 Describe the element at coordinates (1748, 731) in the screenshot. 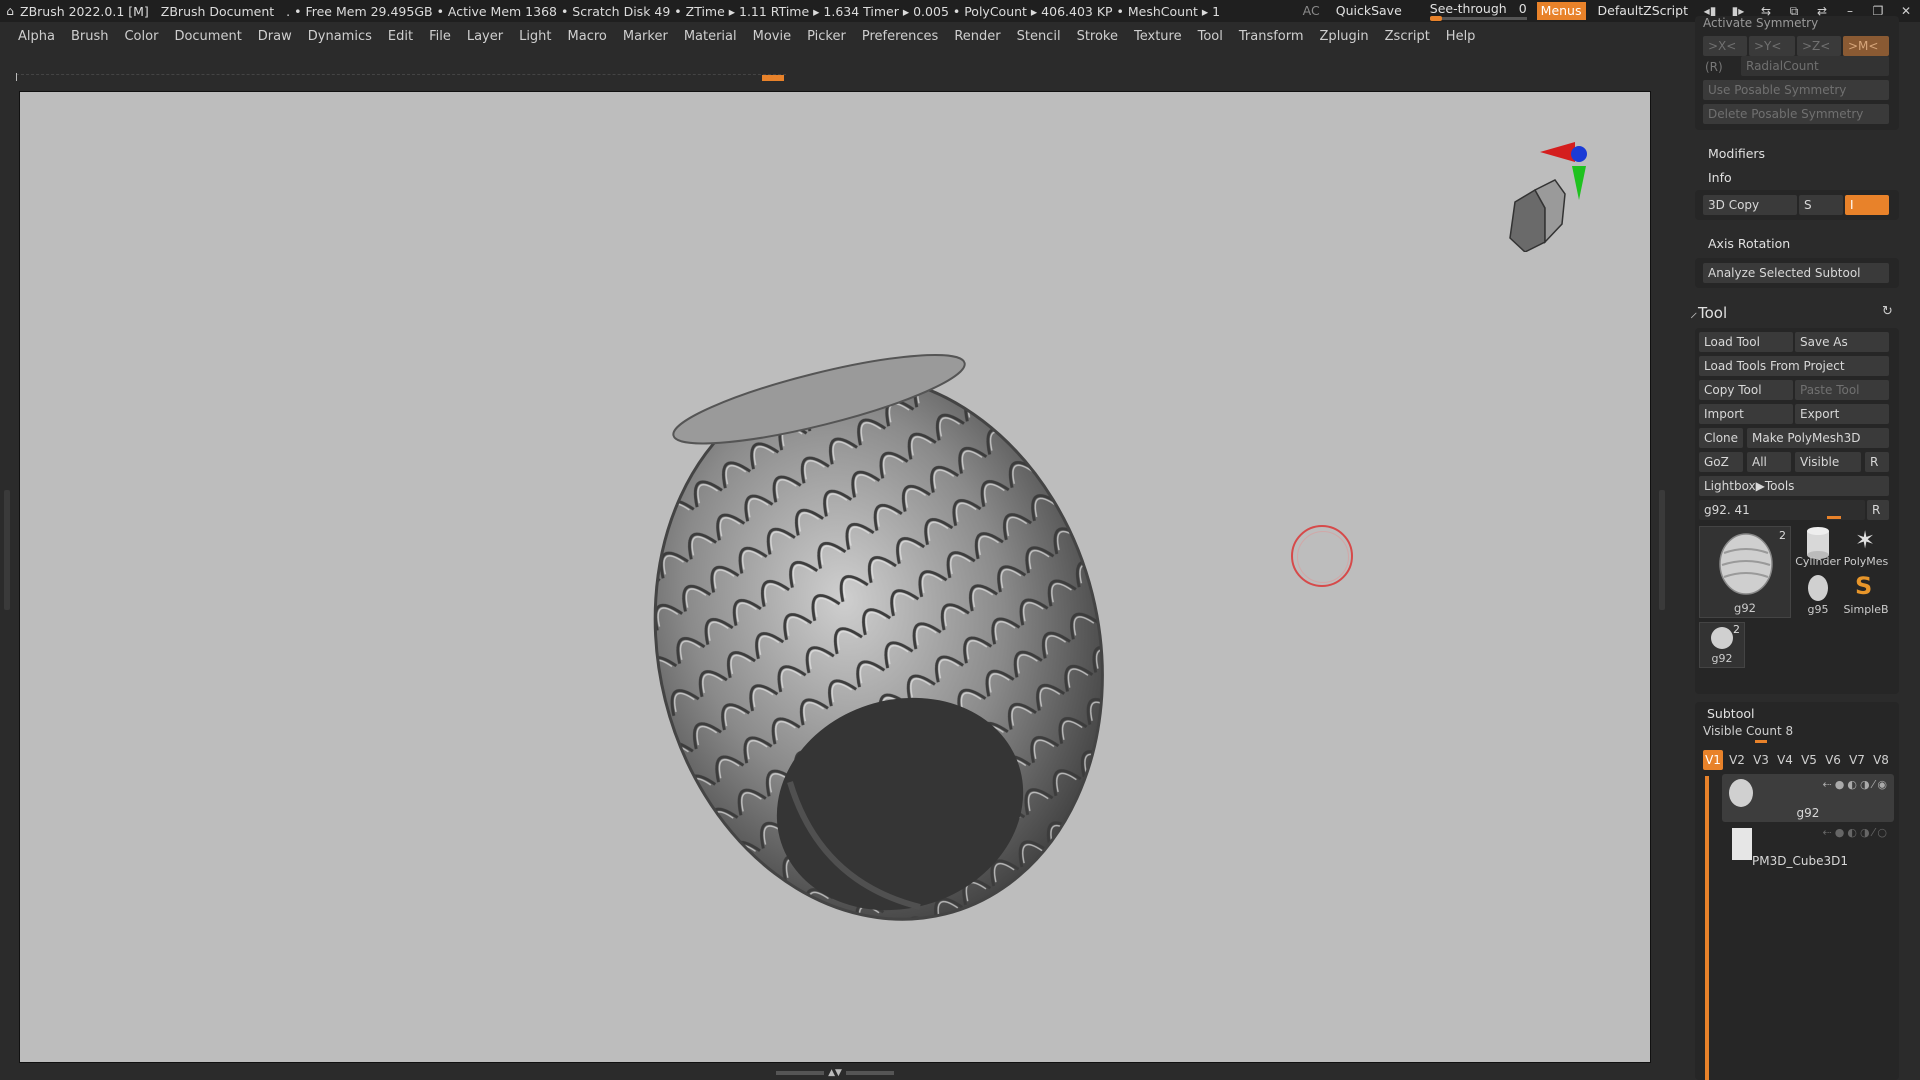

I see `visible-count-slider: Visible Count 8` at that location.